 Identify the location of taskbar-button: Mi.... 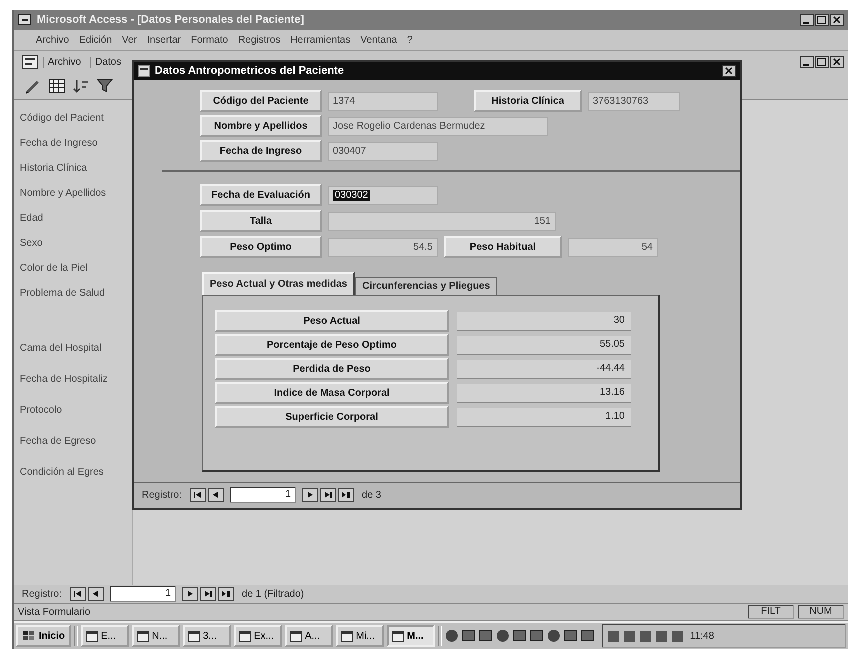
(360, 636).